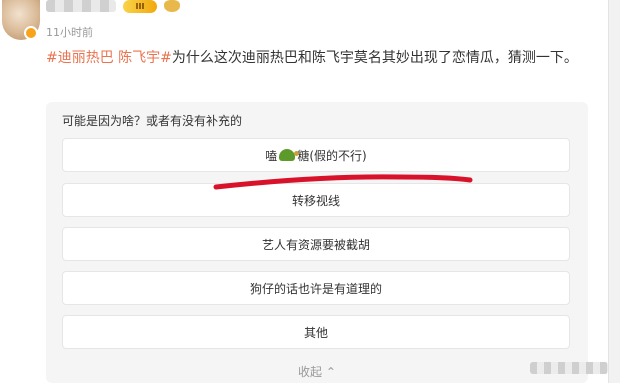 The width and height of the screenshot is (620, 383). Describe the element at coordinates (374, 58) in the screenshot. I see `post-body: 为什么这次迪丽热巴和陈飞宇莫名其妙出现了恋情瓜，猜测一下。` at that location.